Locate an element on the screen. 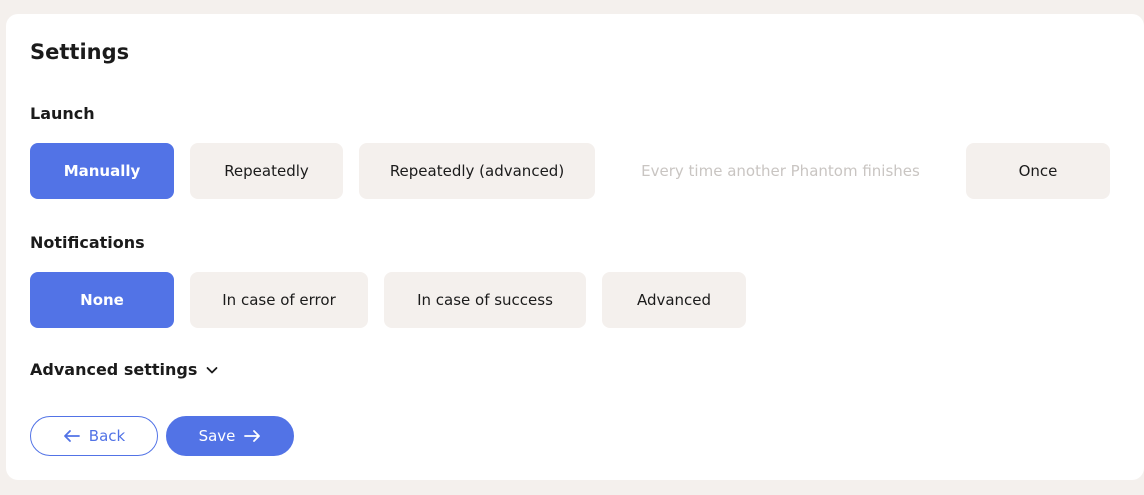 The height and width of the screenshot is (495, 1144). arrow-right-icon is located at coordinates (252, 436).